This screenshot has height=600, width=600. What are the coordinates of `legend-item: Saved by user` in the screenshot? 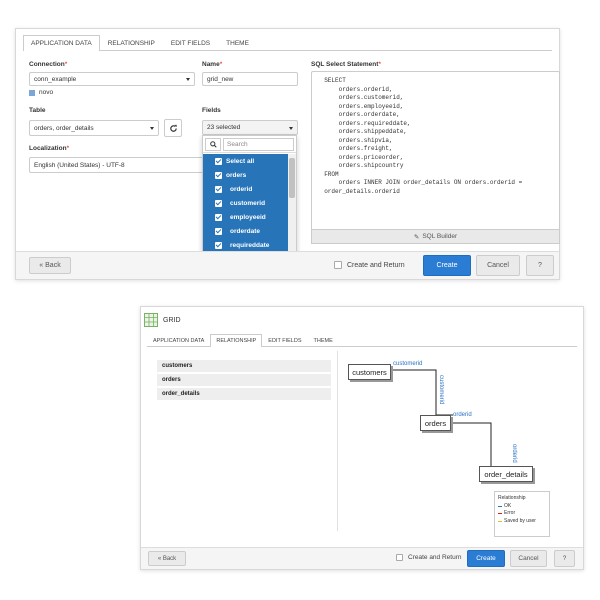 It's located at (522, 522).